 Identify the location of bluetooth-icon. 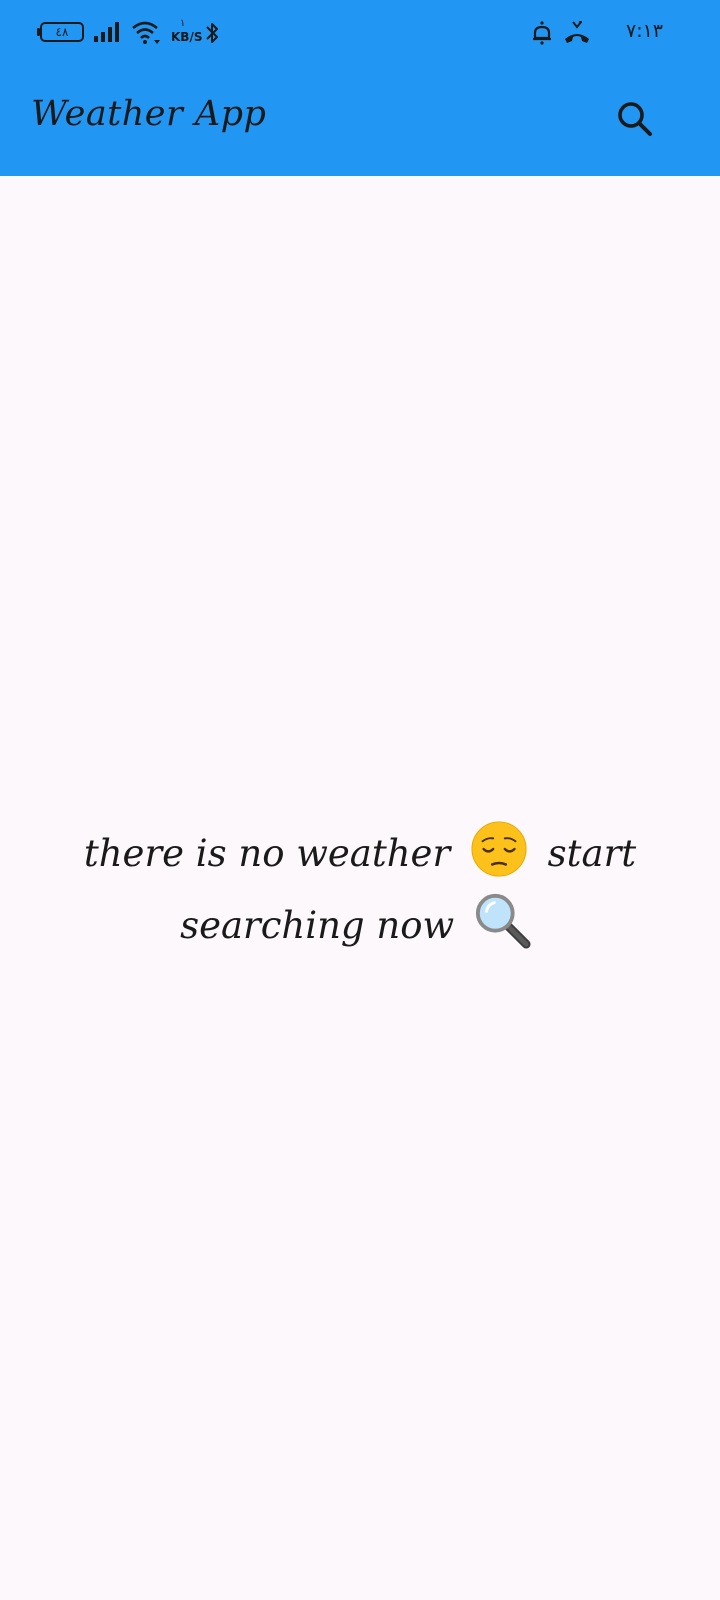
(212, 33).